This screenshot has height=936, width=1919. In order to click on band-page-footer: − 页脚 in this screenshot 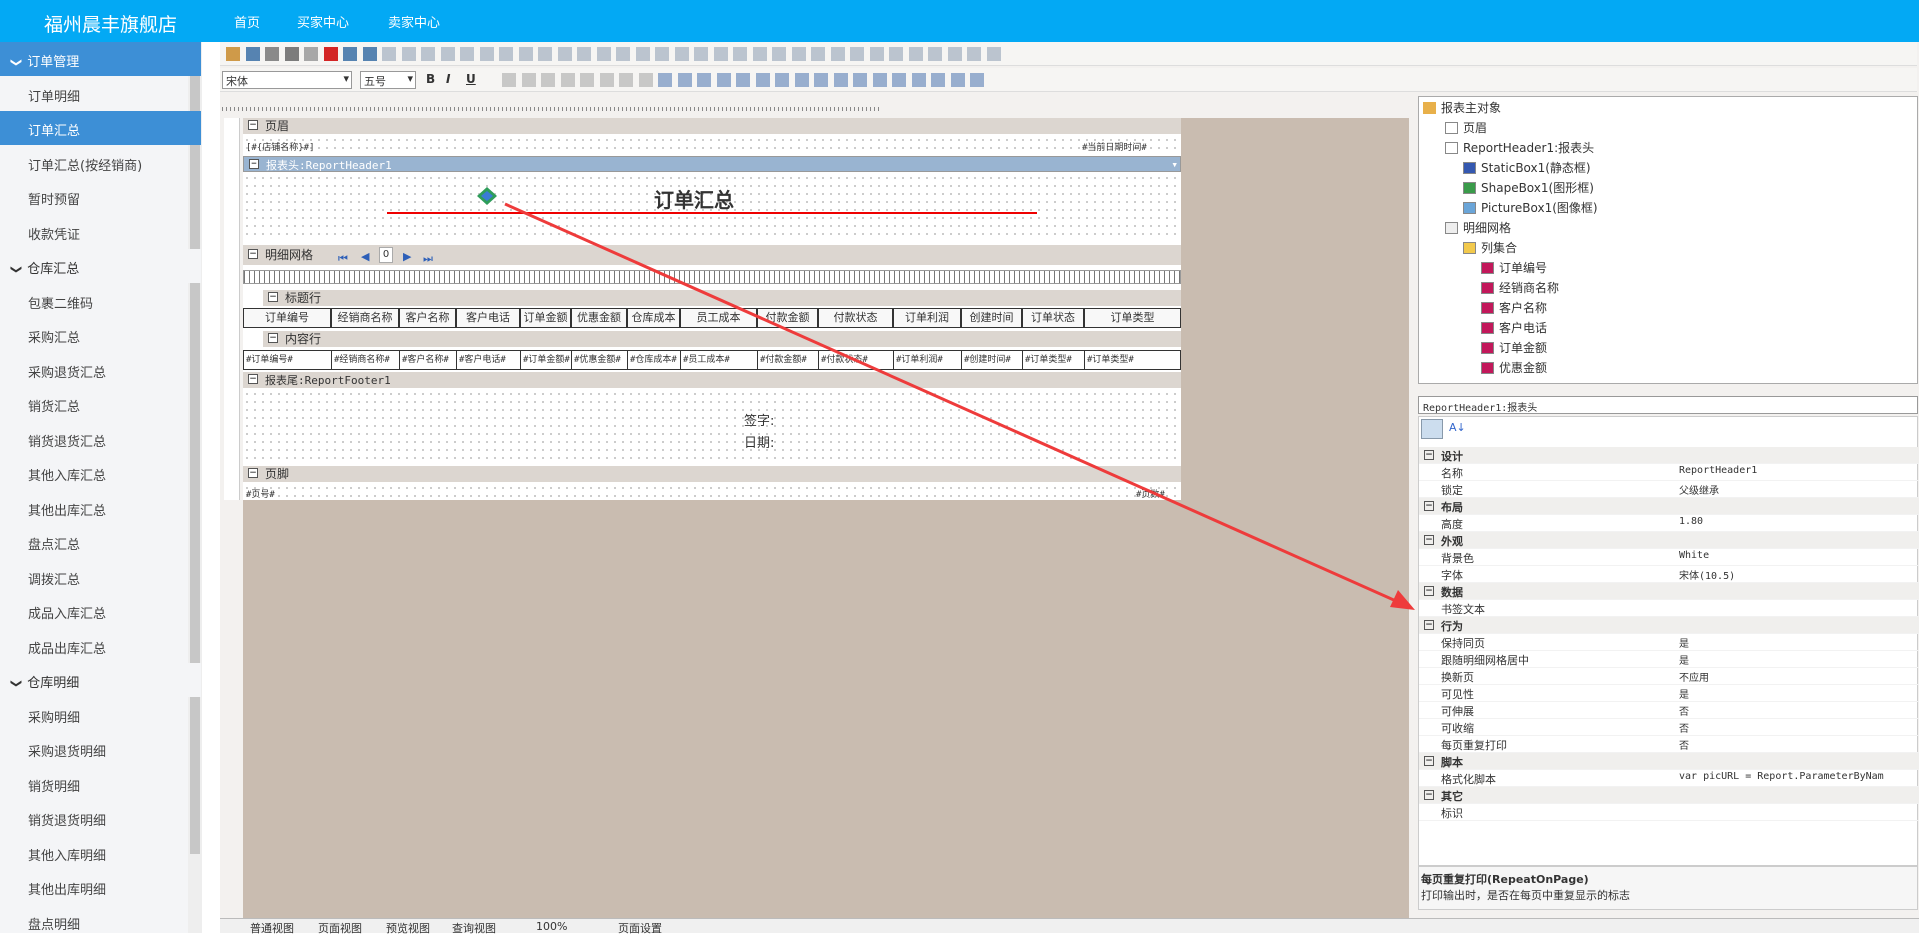, I will do `click(712, 474)`.